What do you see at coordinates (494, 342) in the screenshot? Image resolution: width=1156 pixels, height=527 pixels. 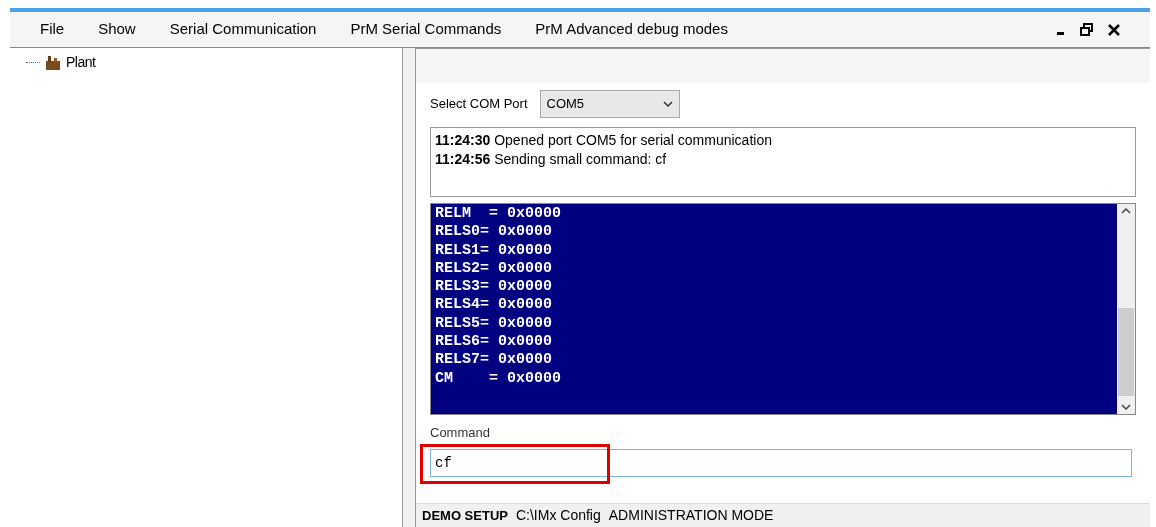 I see `console-line: RELS6= 0x0000` at bounding box center [494, 342].